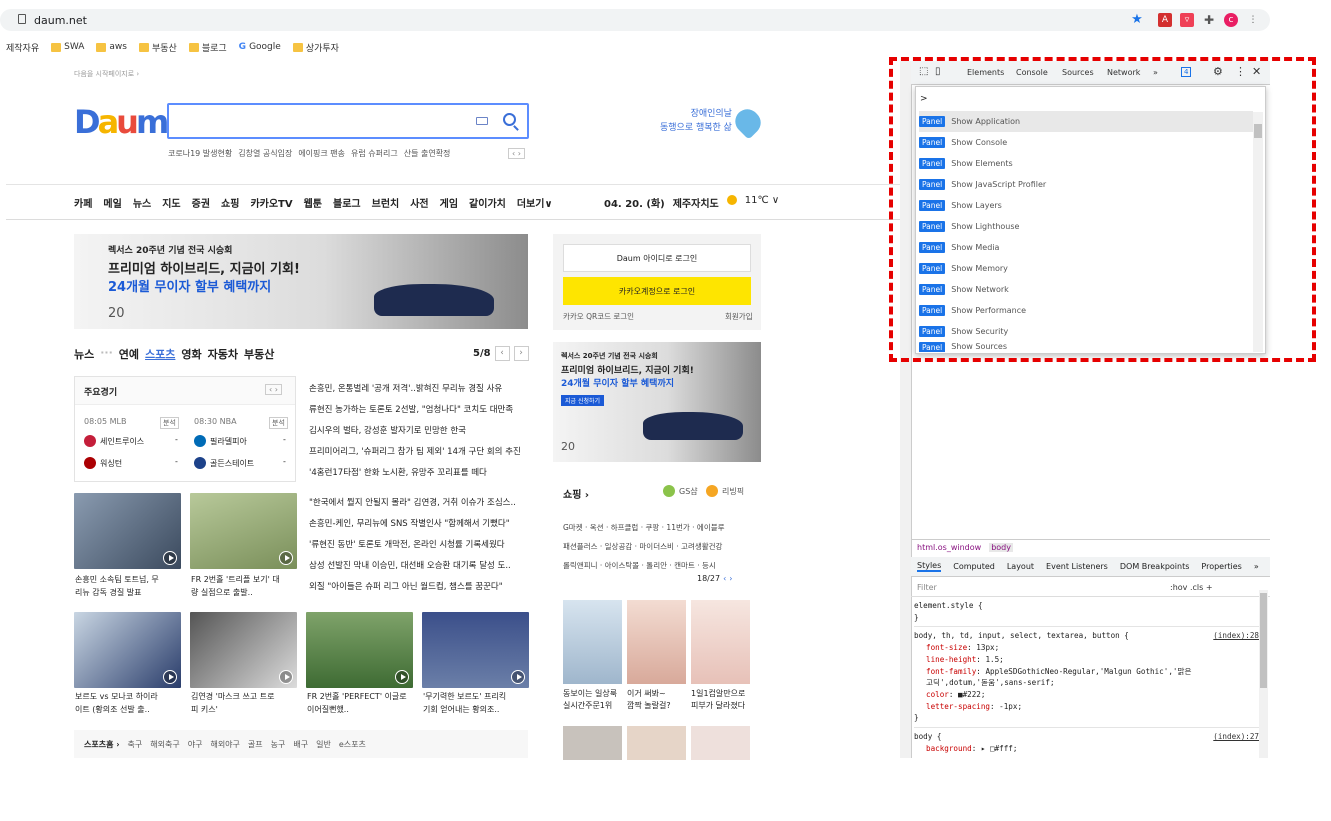  I want to click on team-row: 워싱턴, so click(103, 463).